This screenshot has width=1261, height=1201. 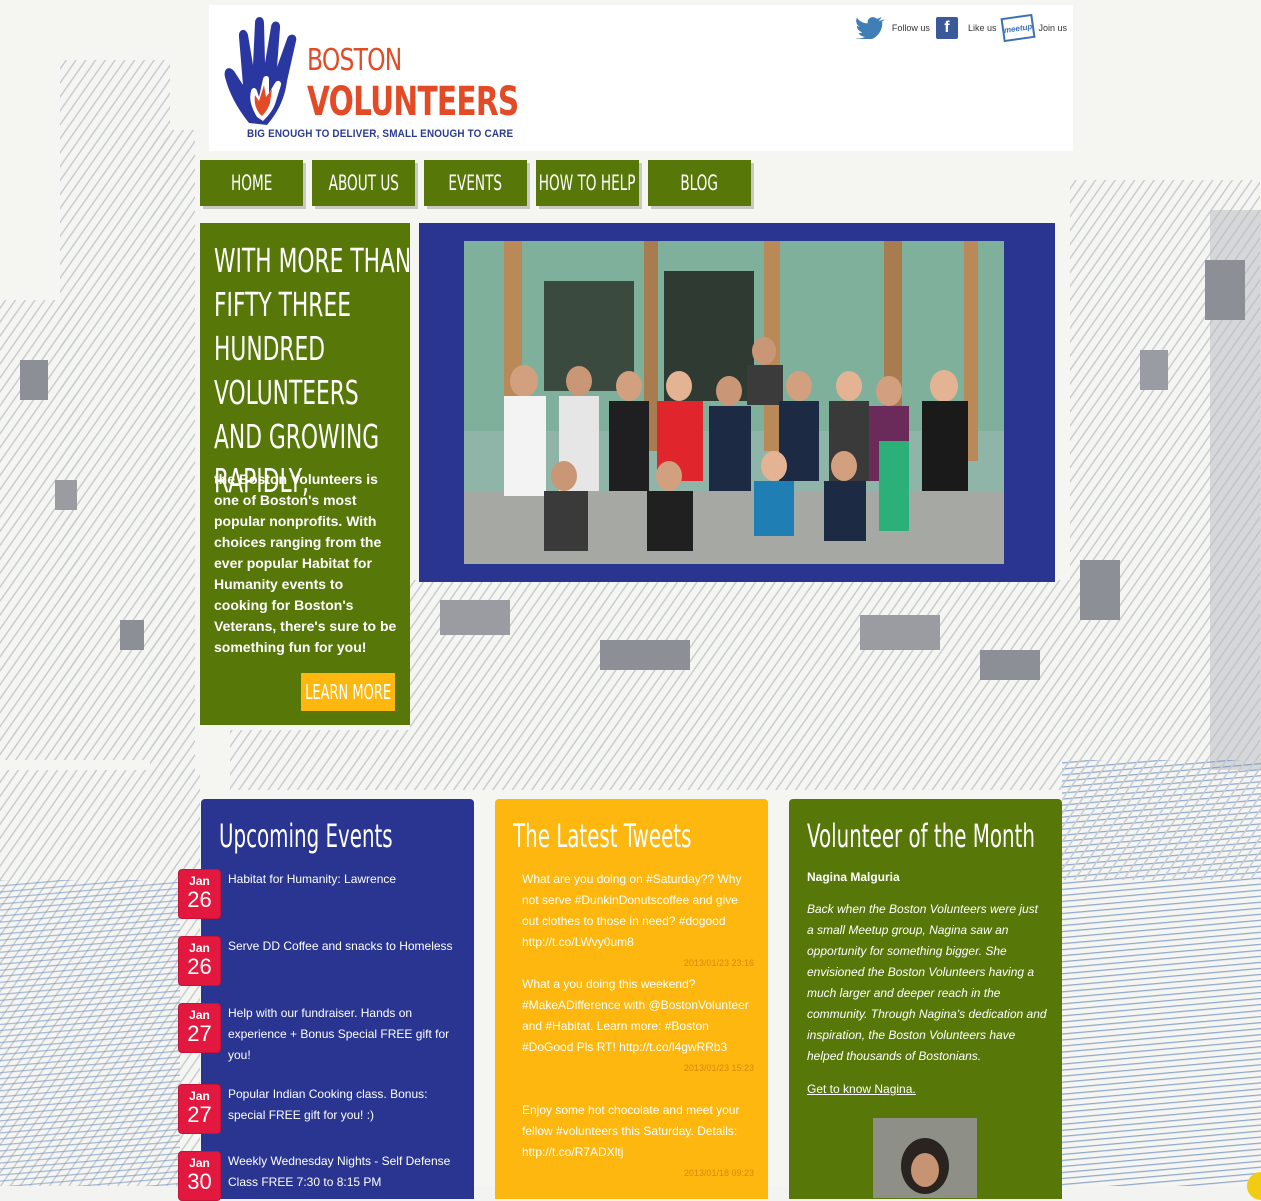 I want to click on tweet-time: 2013/01/23 23:16, so click(x=718, y=963).